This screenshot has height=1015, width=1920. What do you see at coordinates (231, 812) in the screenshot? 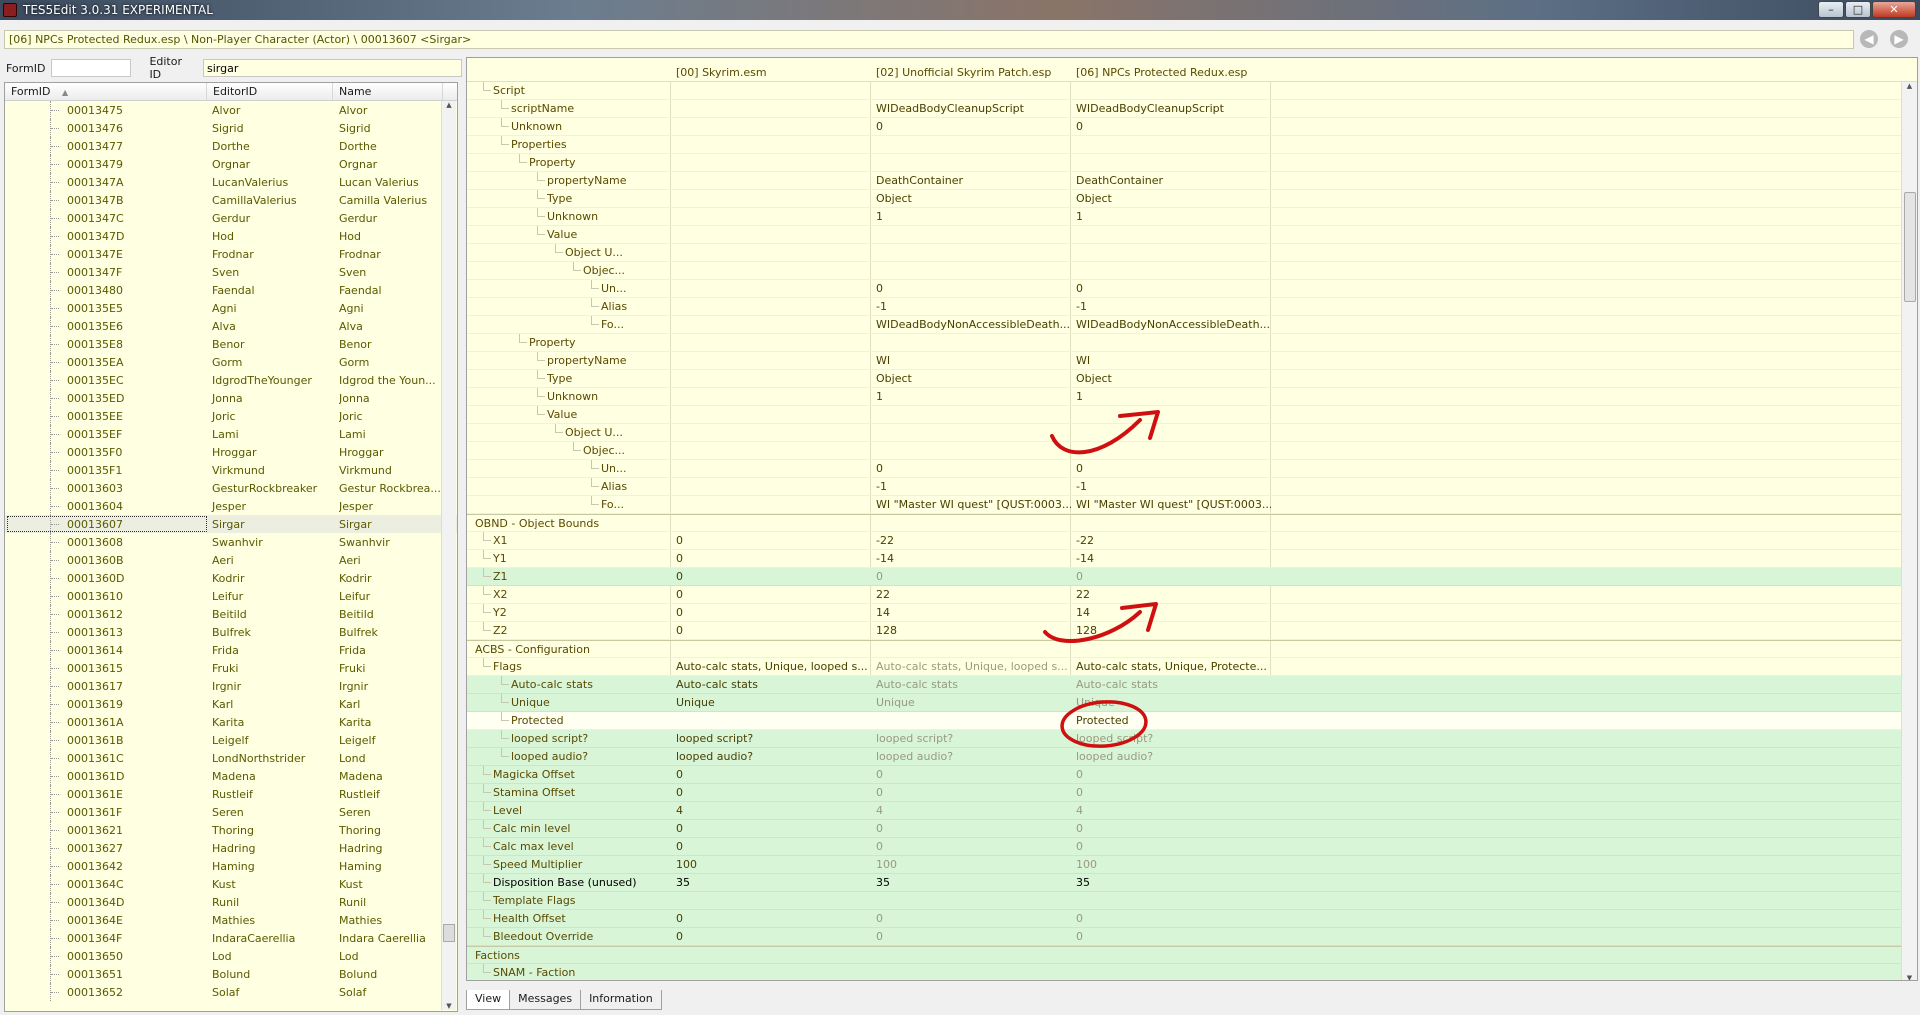
I see `record-row: 0001361F Seren Seren` at bounding box center [231, 812].